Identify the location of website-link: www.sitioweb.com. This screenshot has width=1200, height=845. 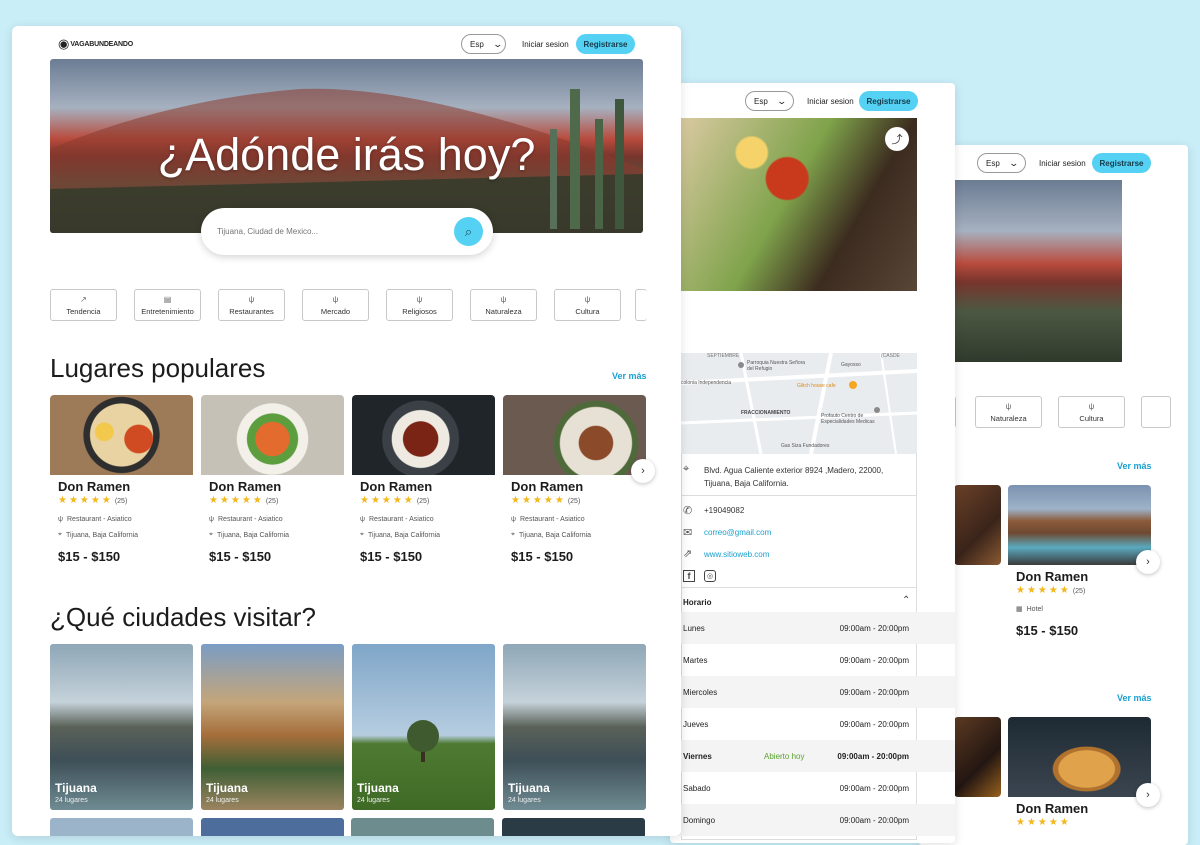
(736, 554).